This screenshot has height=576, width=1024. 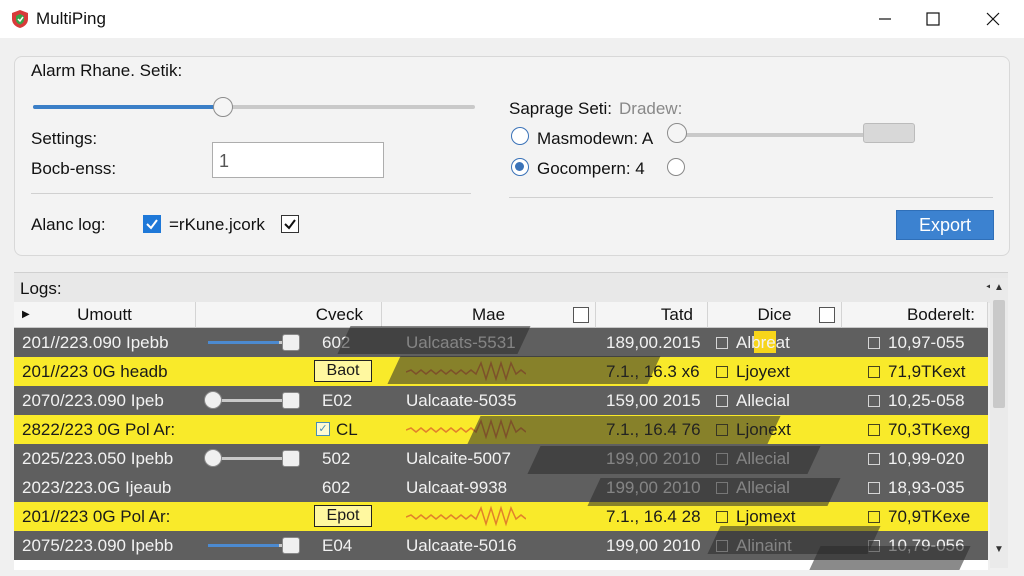 What do you see at coordinates (929, 516) in the screenshot?
I see `cell-boderelt: 70,9TKexe` at bounding box center [929, 516].